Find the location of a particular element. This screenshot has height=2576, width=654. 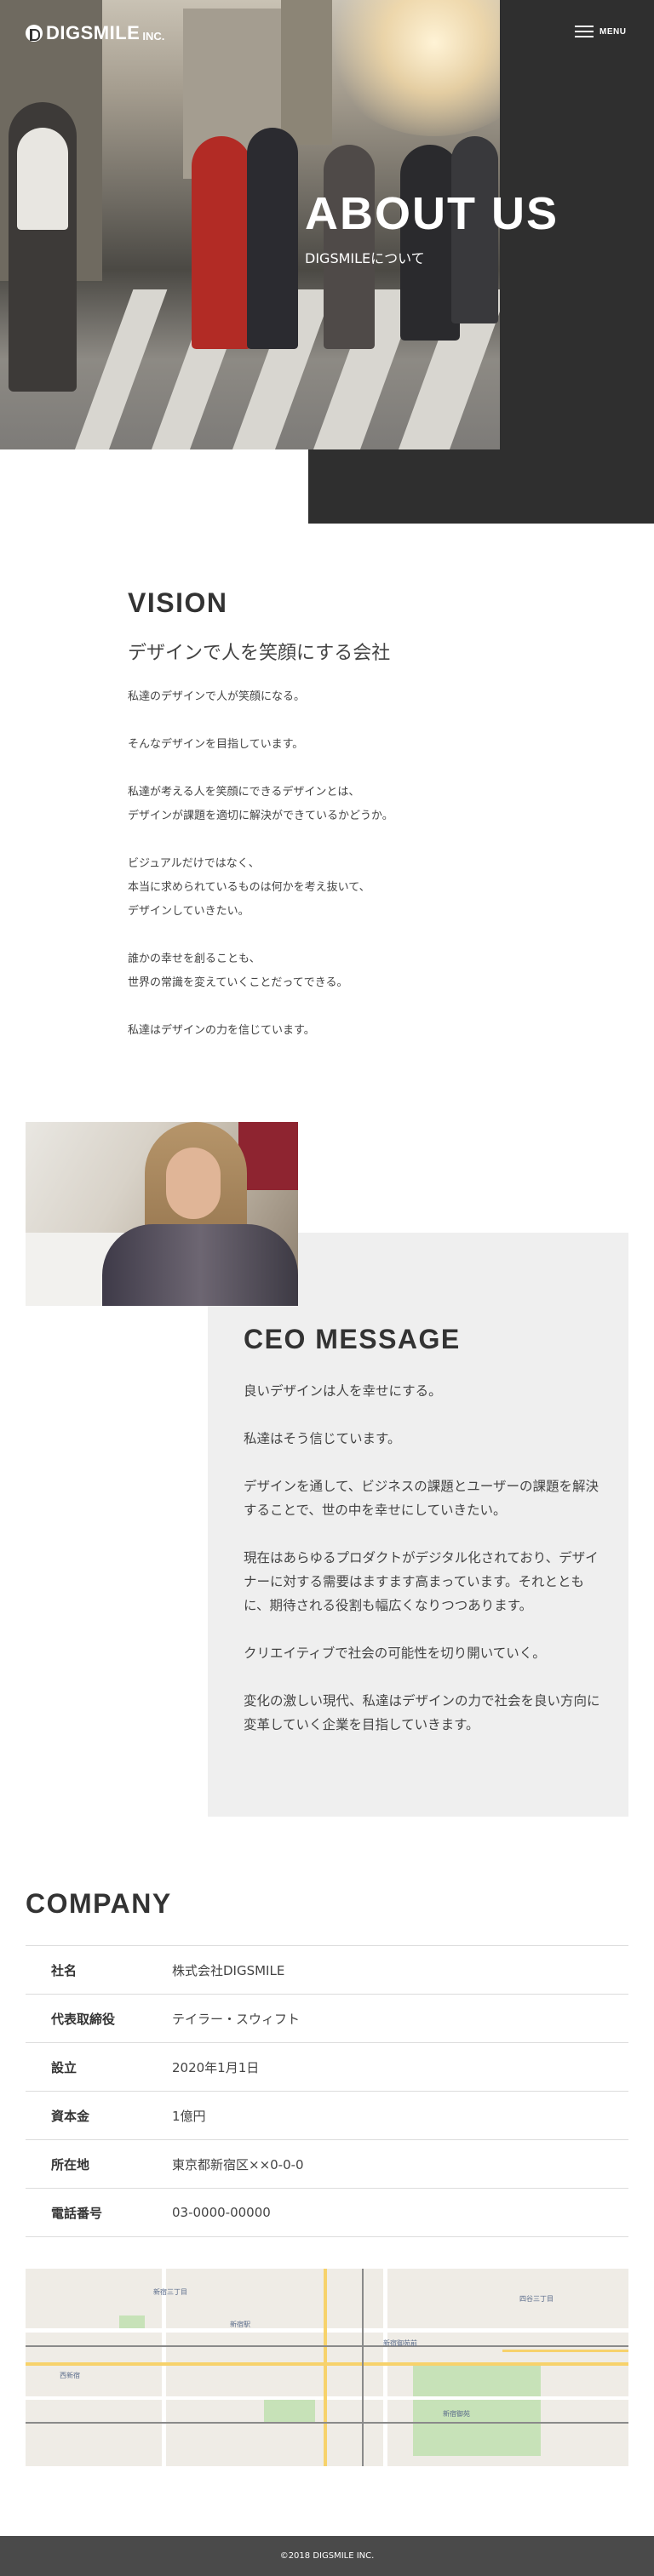

location-map: 新宿三丁目 新宿御苑前 新宿御苑 西新宿 新宿駅 四谷三丁目 is located at coordinates (327, 2367).